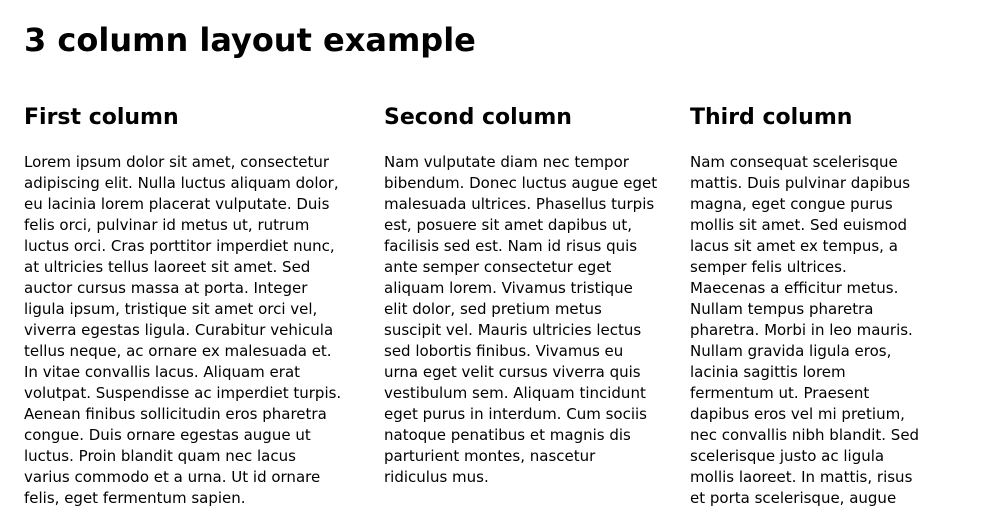 The width and height of the screenshot is (1002, 512). What do you see at coordinates (771, 117) in the screenshot?
I see `third-column-heading: Third column` at bounding box center [771, 117].